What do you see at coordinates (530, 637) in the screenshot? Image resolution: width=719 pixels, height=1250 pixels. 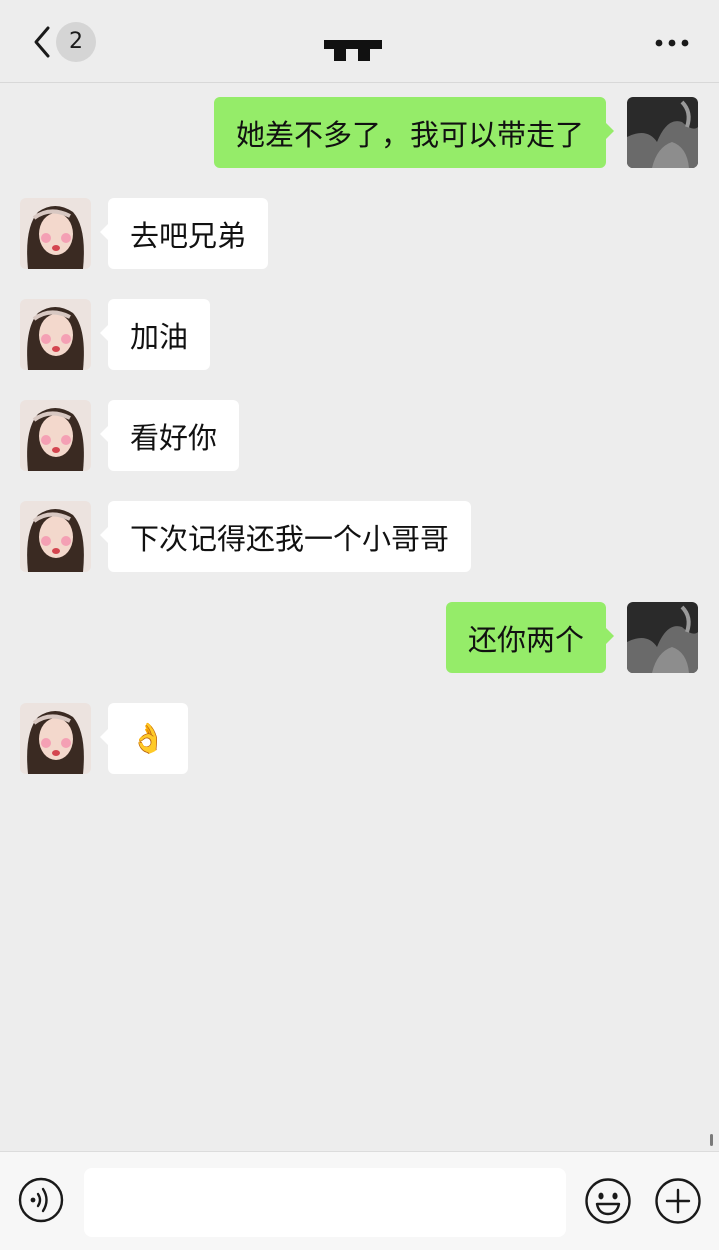 I see `outgoing-message-bubble: 还你两个` at bounding box center [530, 637].